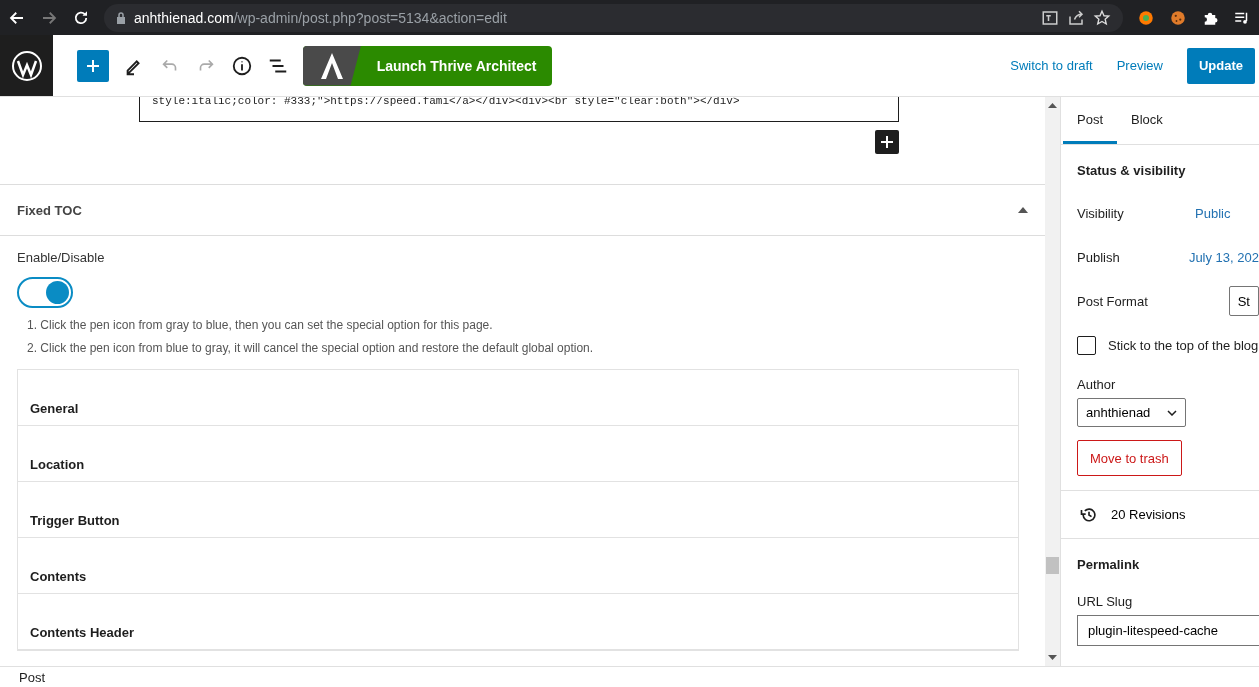 The width and height of the screenshot is (1259, 687). What do you see at coordinates (518, 510) in the screenshot?
I see `accordion-section: Trigger Button` at bounding box center [518, 510].